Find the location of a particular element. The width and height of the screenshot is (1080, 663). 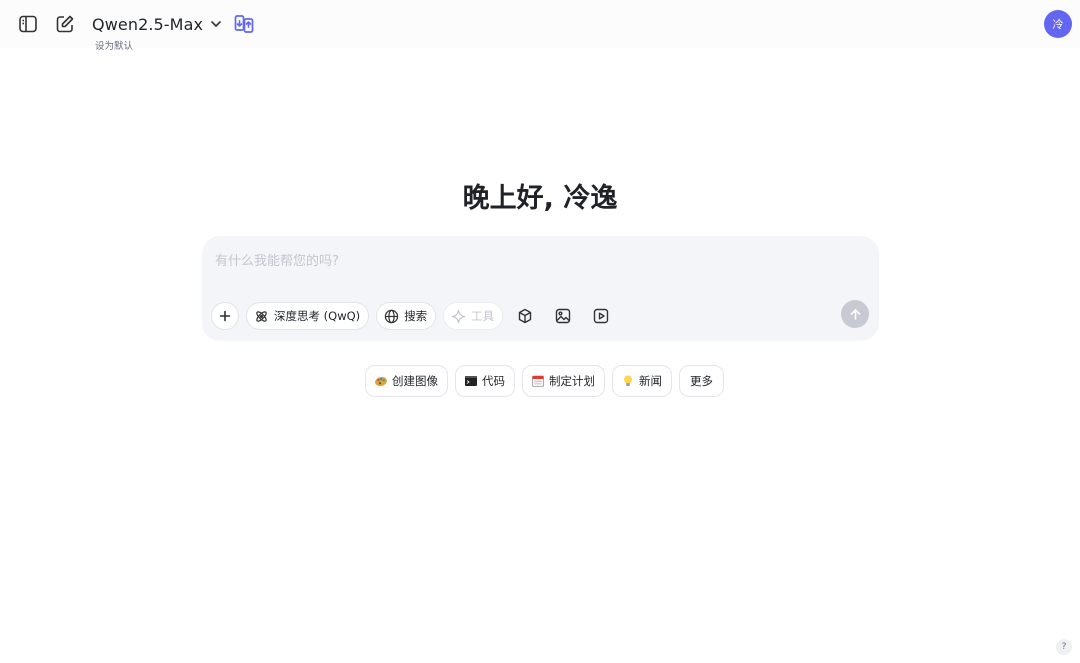

suggestion-label: 更多 is located at coordinates (701, 381).